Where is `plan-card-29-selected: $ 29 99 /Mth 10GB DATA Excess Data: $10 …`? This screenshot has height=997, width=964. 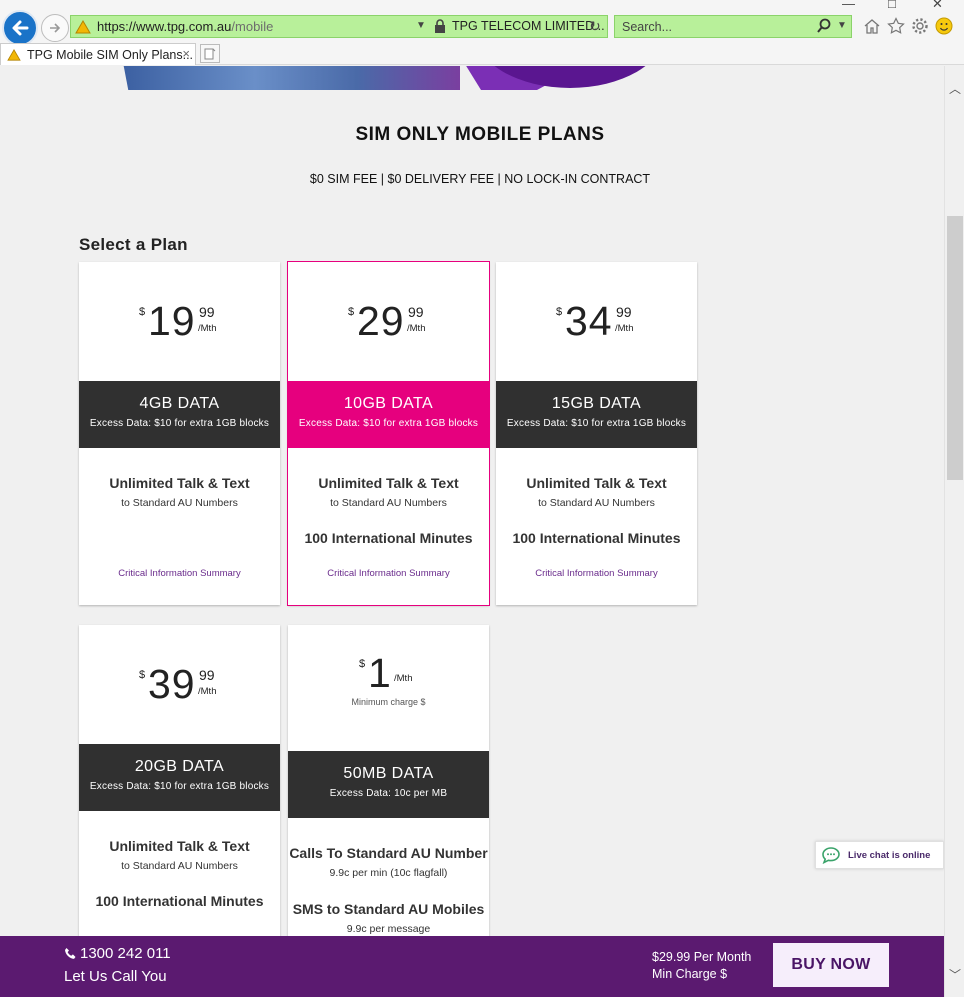 plan-card-29-selected: $ 29 99 /Mth 10GB DATA Excess Data: $10 … is located at coordinates (388, 433).